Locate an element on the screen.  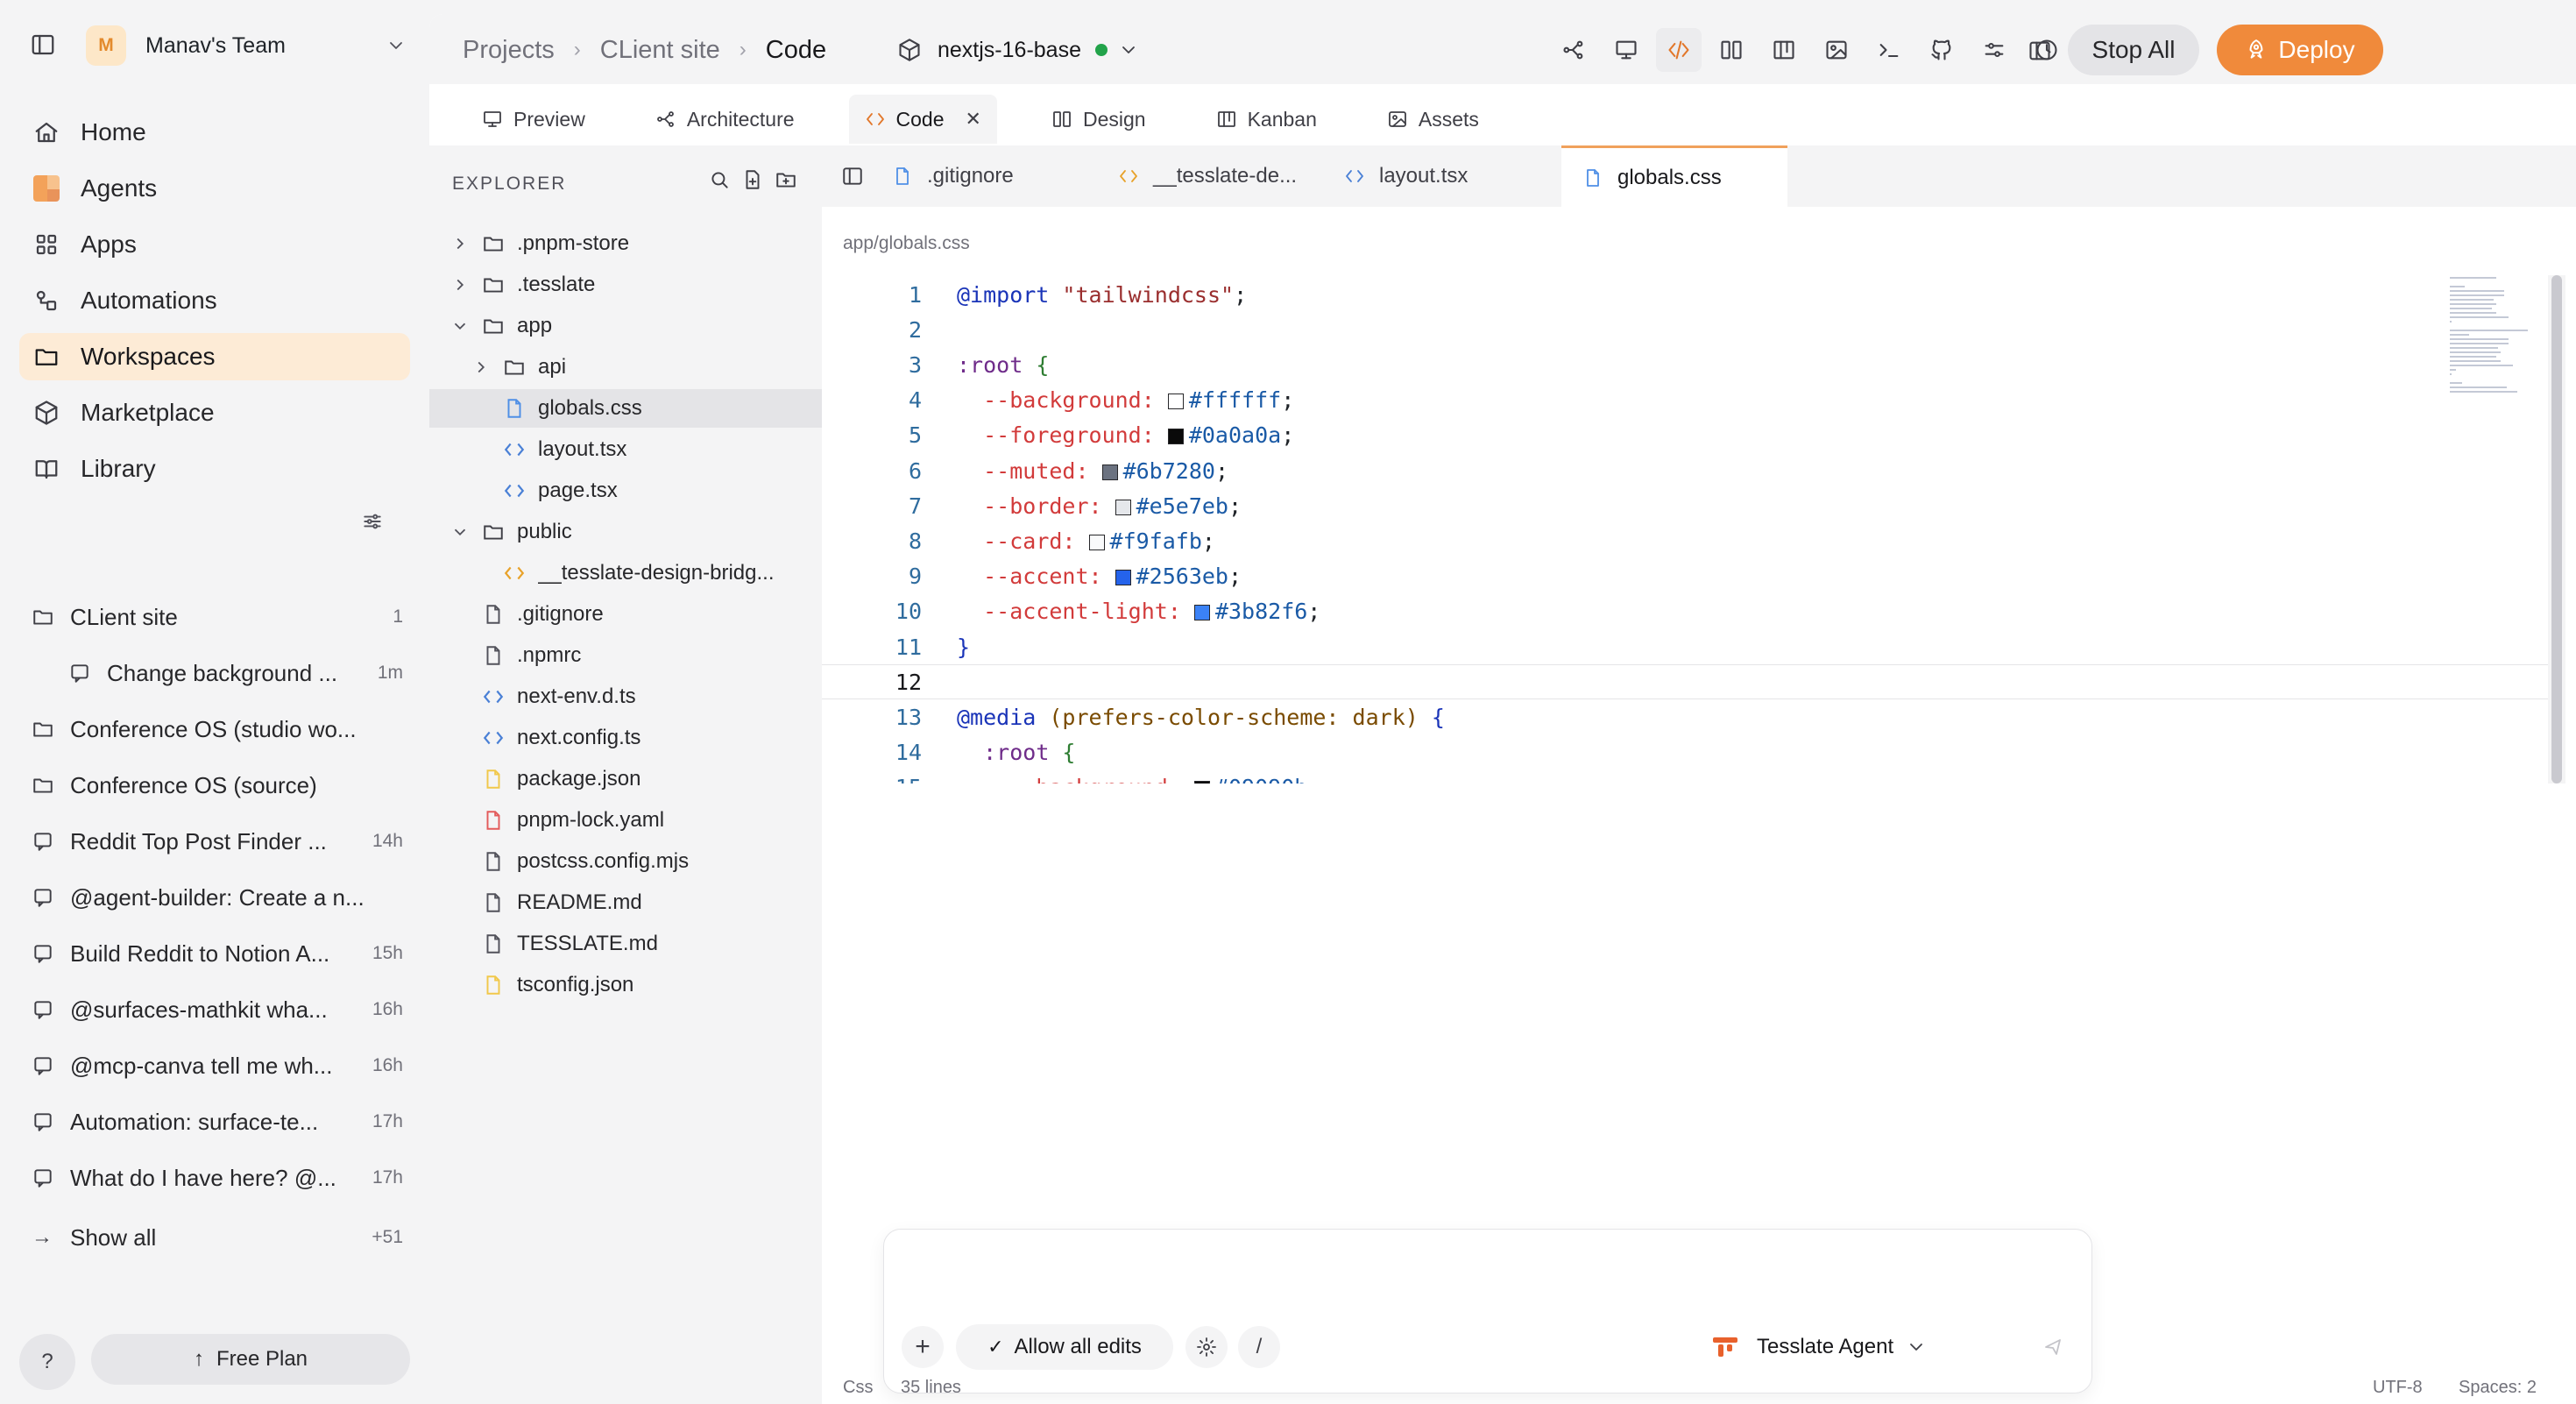
project-item: CLient site 1 is located at coordinates (217, 617).